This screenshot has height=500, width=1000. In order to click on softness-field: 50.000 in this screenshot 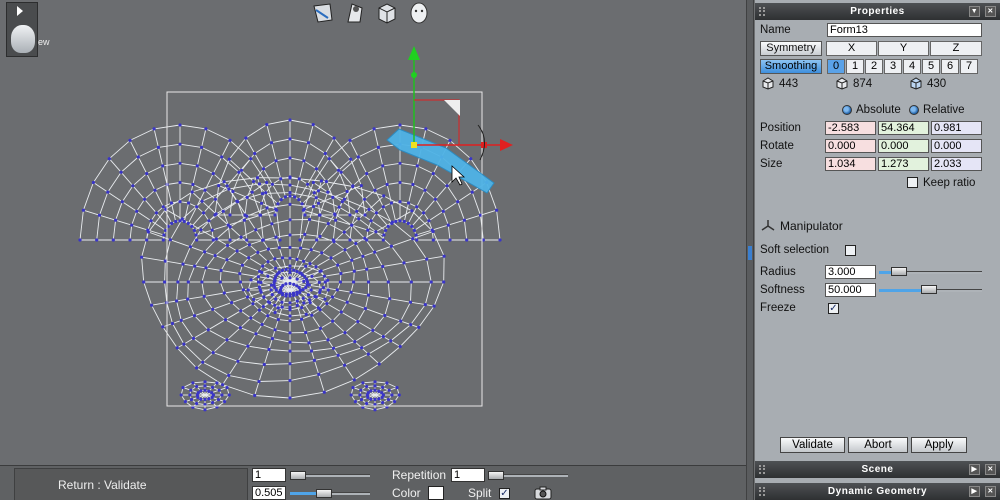, I will do `click(850, 290)`.